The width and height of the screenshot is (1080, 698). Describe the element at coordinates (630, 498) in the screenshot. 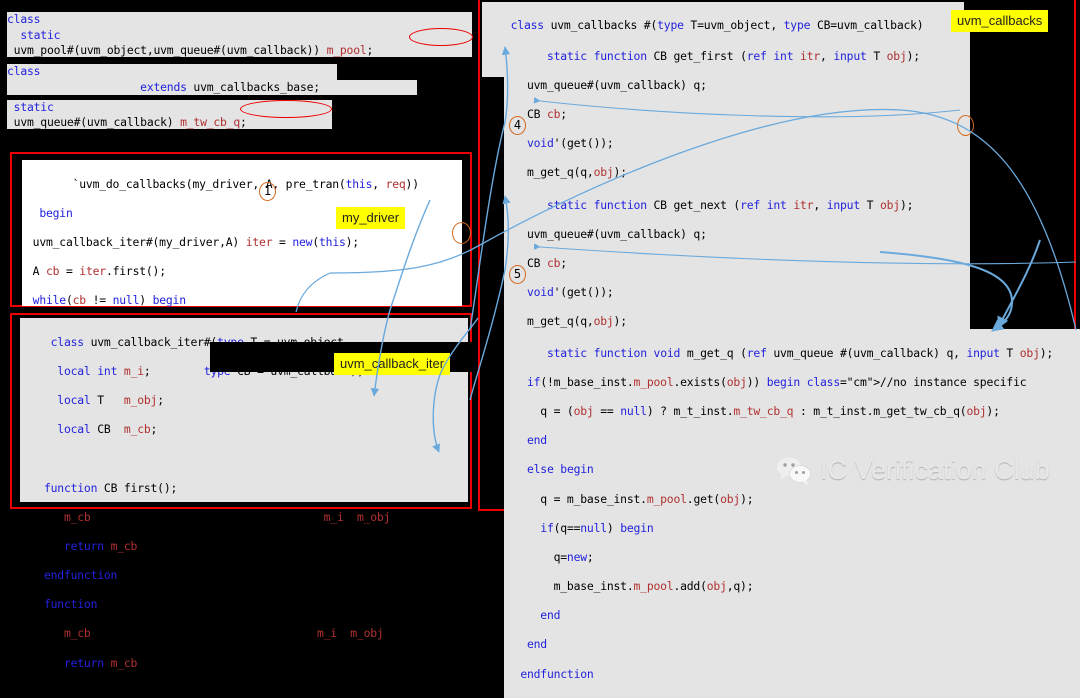

I see `m-get-q-l5: q = m_base_inst.m_pool.get(obj);` at that location.